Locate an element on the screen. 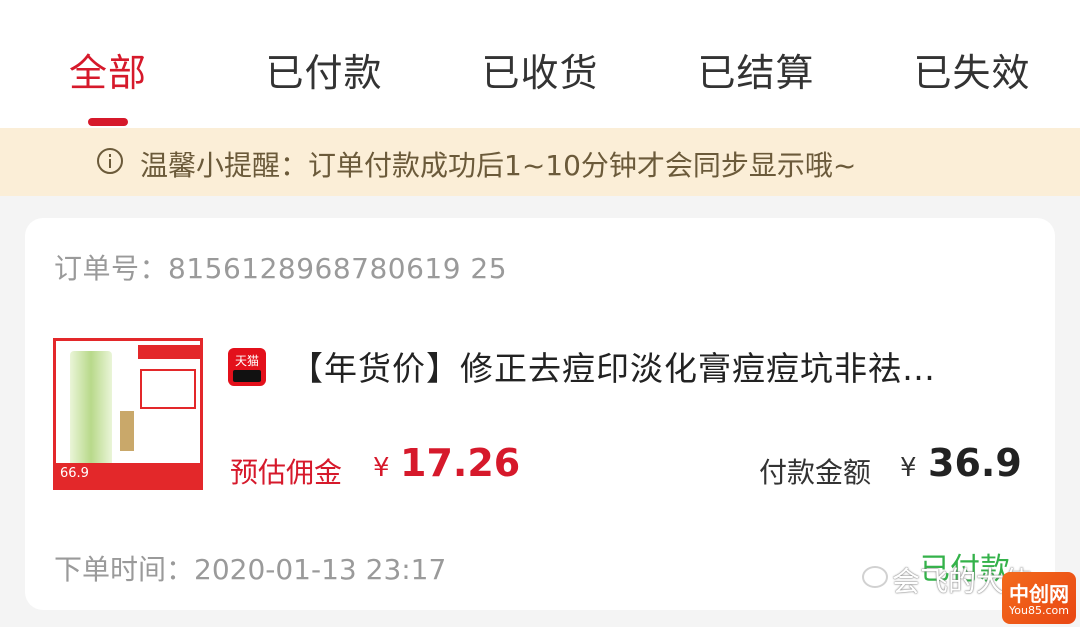 Image resolution: width=1080 pixels, height=627 pixels. tmall-badge-text: 天猫 is located at coordinates (246, 361).